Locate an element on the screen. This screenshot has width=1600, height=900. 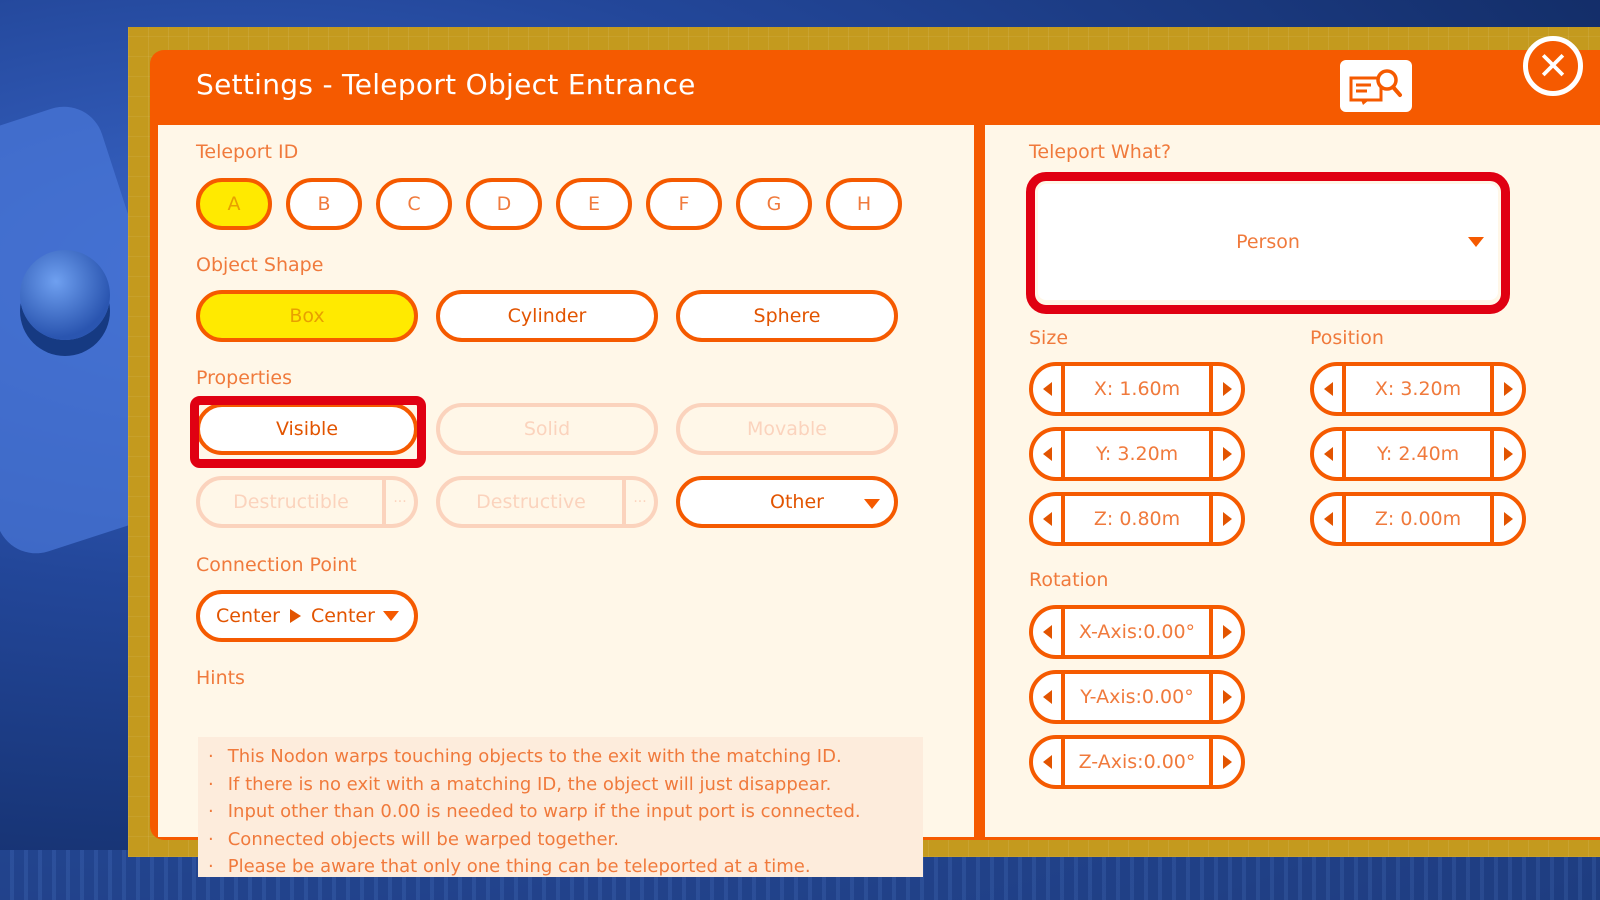
rotation-x-value: X-Axis:0.00° is located at coordinates (1137, 632).